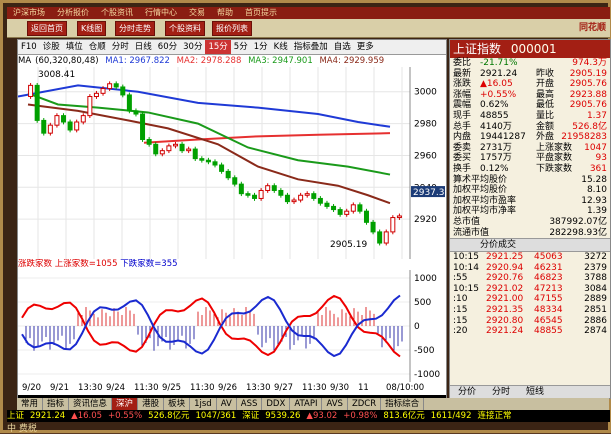 This screenshot has width=611, height=434. I want to click on tick-row: 10:15 2921.25 45063 3272, so click(530, 257).